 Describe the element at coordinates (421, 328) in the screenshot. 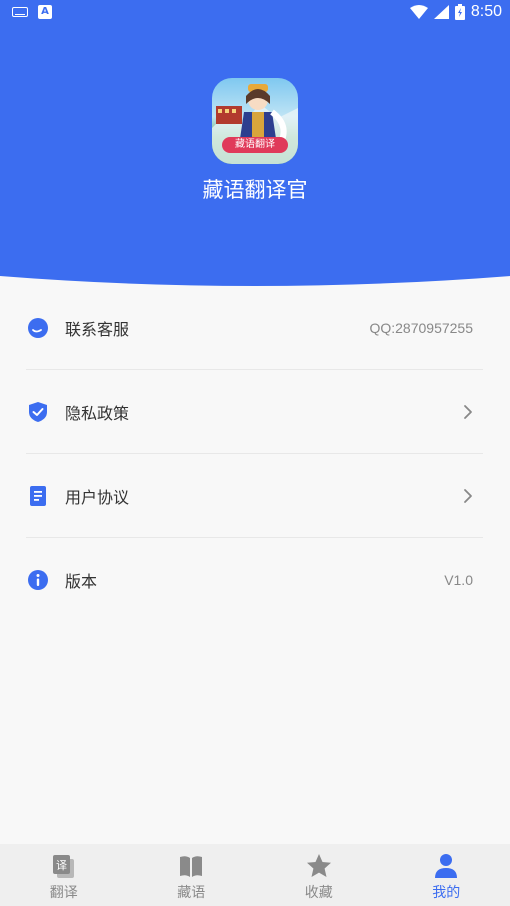

I see `support-qq-number: QQ:2870957255` at that location.